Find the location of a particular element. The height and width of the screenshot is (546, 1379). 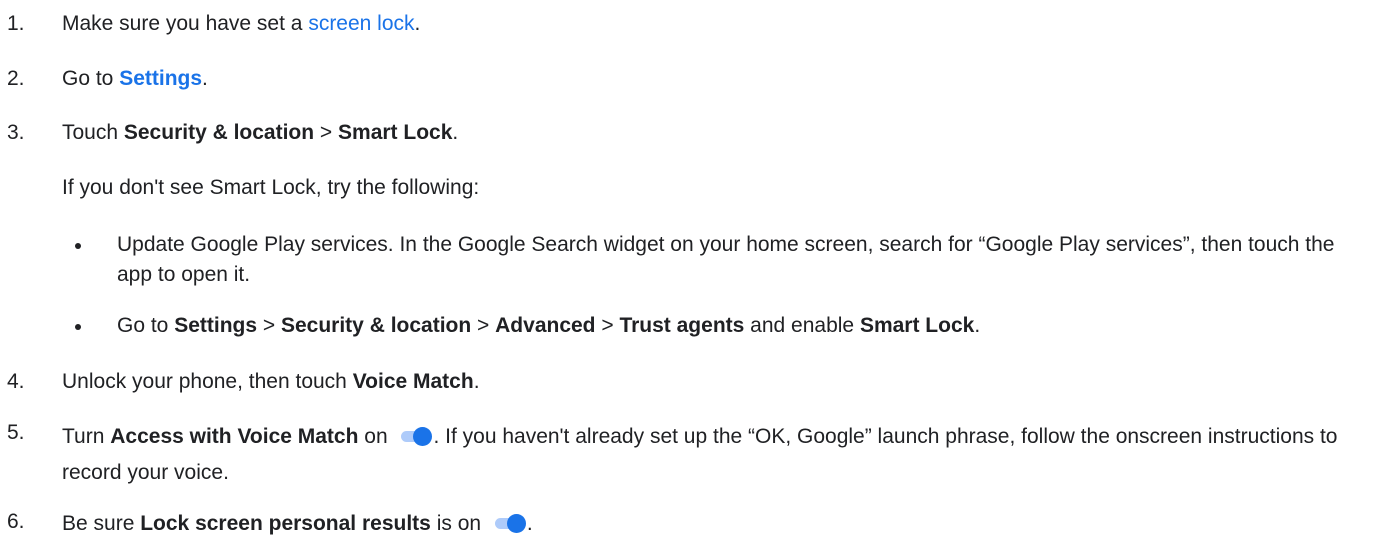

step-number: 1. is located at coordinates (16, 23).